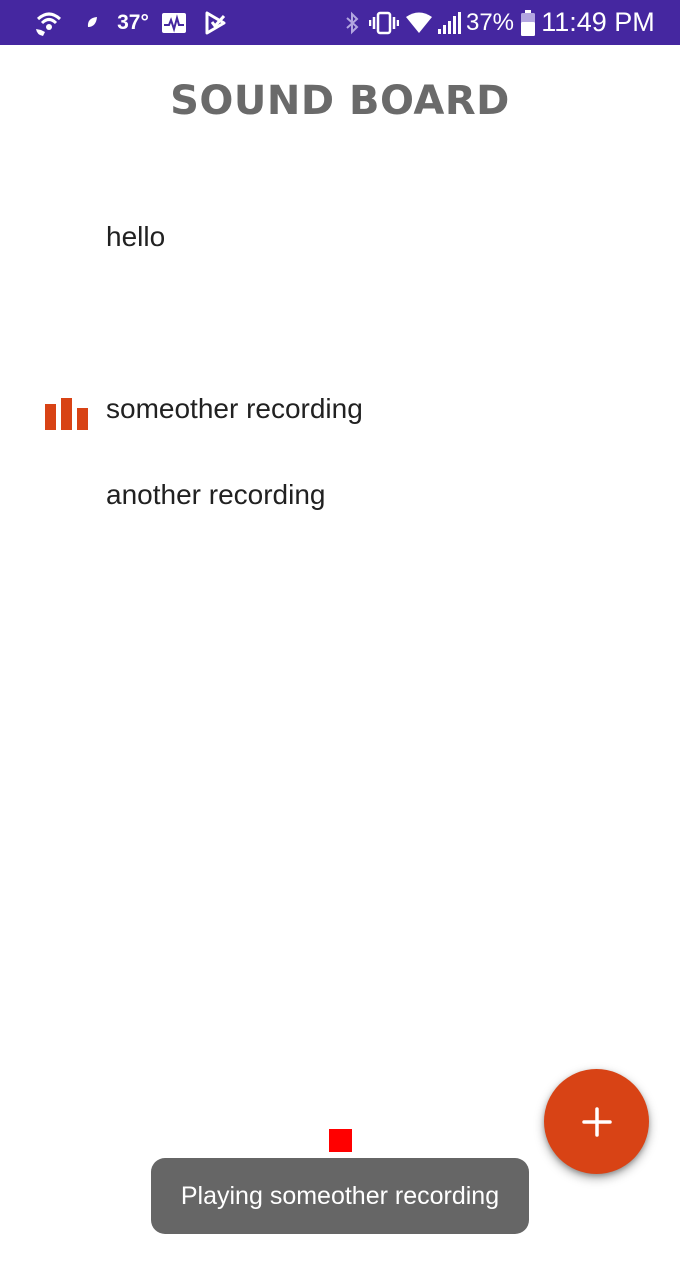 Image resolution: width=680 pixels, height=1280 pixels. What do you see at coordinates (419, 22) in the screenshot?
I see `wifi-icon` at bounding box center [419, 22].